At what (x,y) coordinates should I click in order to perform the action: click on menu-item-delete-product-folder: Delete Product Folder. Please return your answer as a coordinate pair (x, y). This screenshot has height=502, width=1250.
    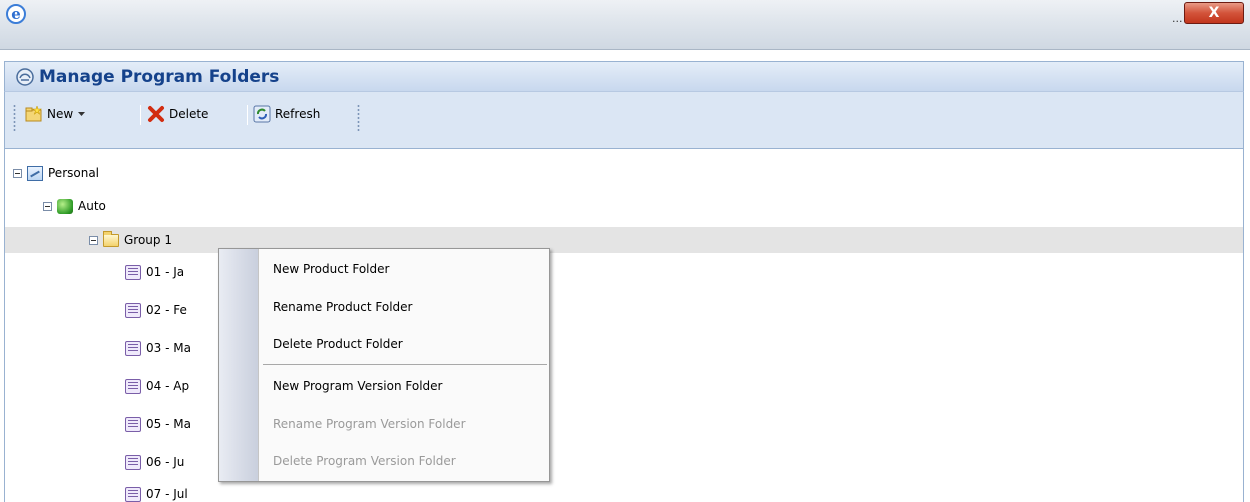
    Looking at the image, I should click on (338, 344).